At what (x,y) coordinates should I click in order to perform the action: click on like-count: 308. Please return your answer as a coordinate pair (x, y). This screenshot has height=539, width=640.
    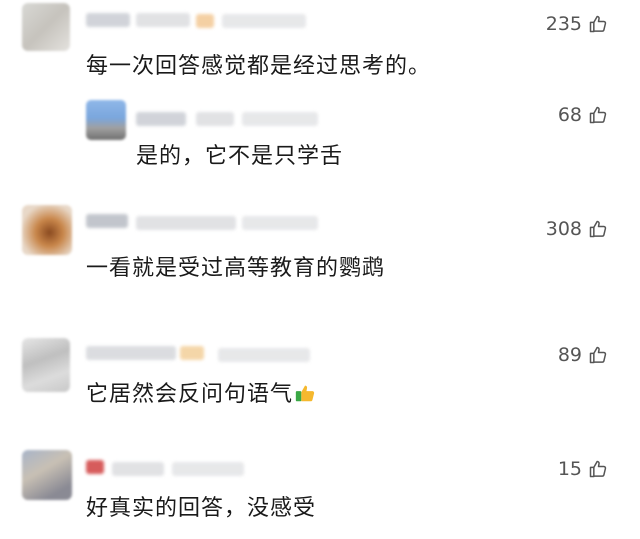
    Looking at the image, I should click on (563, 229).